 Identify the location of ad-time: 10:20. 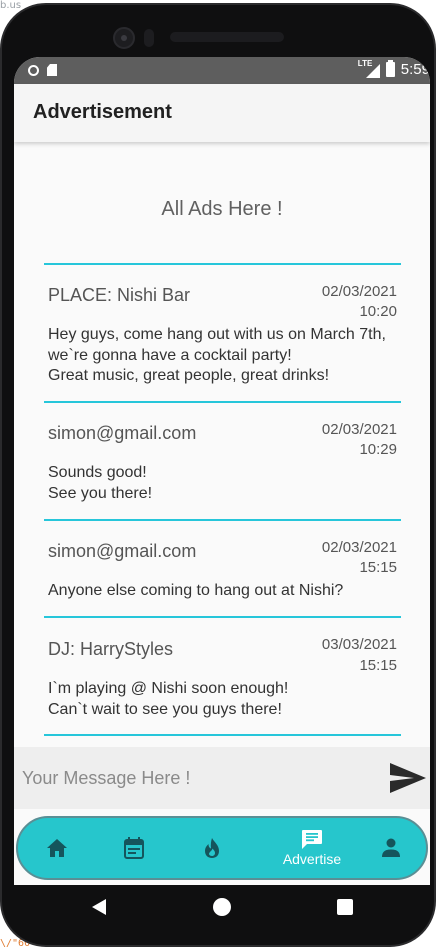
(378, 311).